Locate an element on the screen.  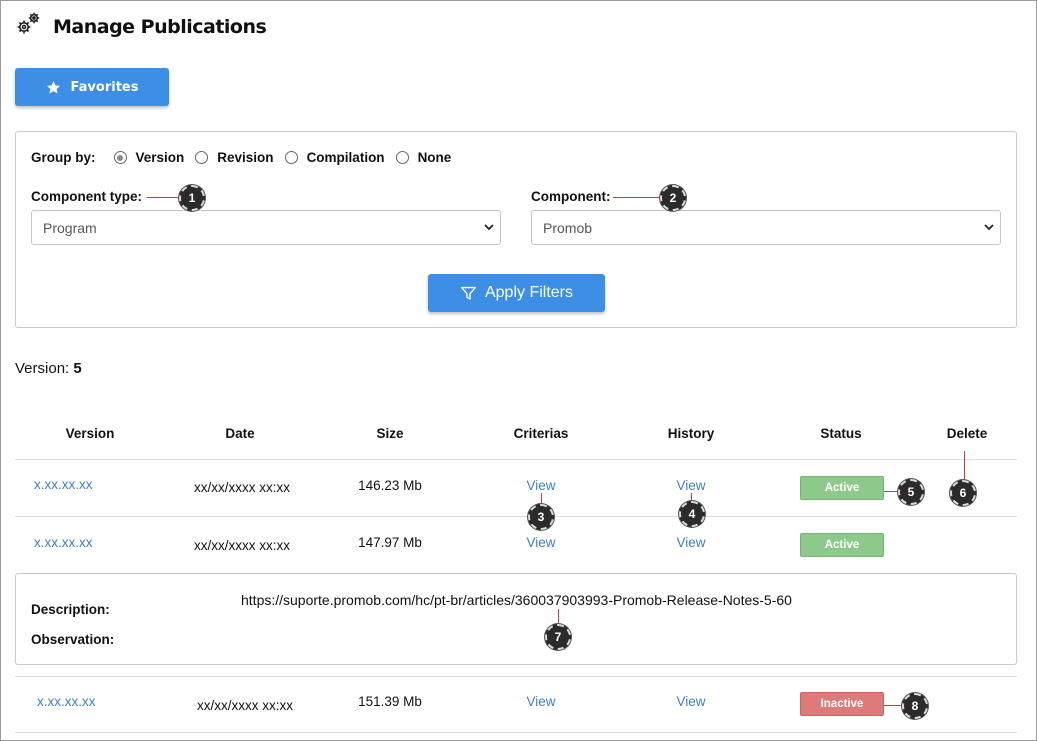
status-badge-label: Inactive is located at coordinates (842, 704).